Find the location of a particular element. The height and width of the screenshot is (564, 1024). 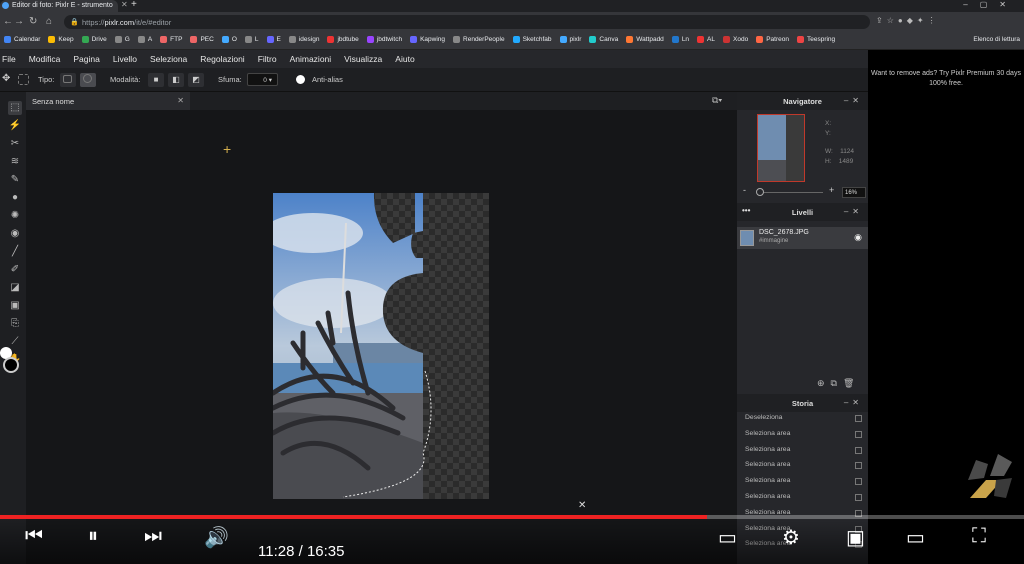

extension-icons: ⇪☆●◆✦⋮ is located at coordinates (908, 20).